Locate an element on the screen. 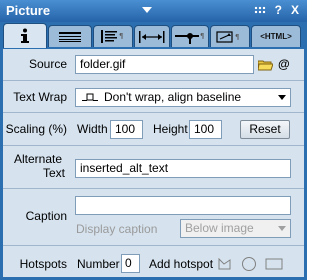 The height and width of the screenshot is (280, 320). help-button: ? is located at coordinates (278, 10).